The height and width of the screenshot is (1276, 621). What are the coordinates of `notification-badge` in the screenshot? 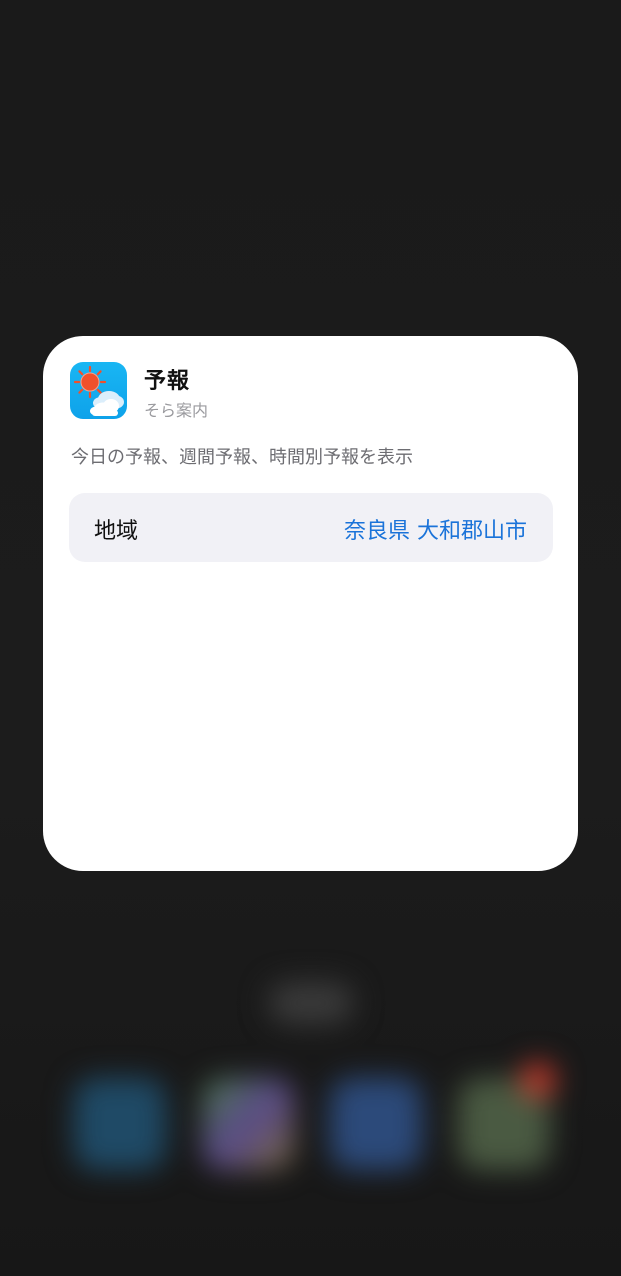 It's located at (538, 1080).